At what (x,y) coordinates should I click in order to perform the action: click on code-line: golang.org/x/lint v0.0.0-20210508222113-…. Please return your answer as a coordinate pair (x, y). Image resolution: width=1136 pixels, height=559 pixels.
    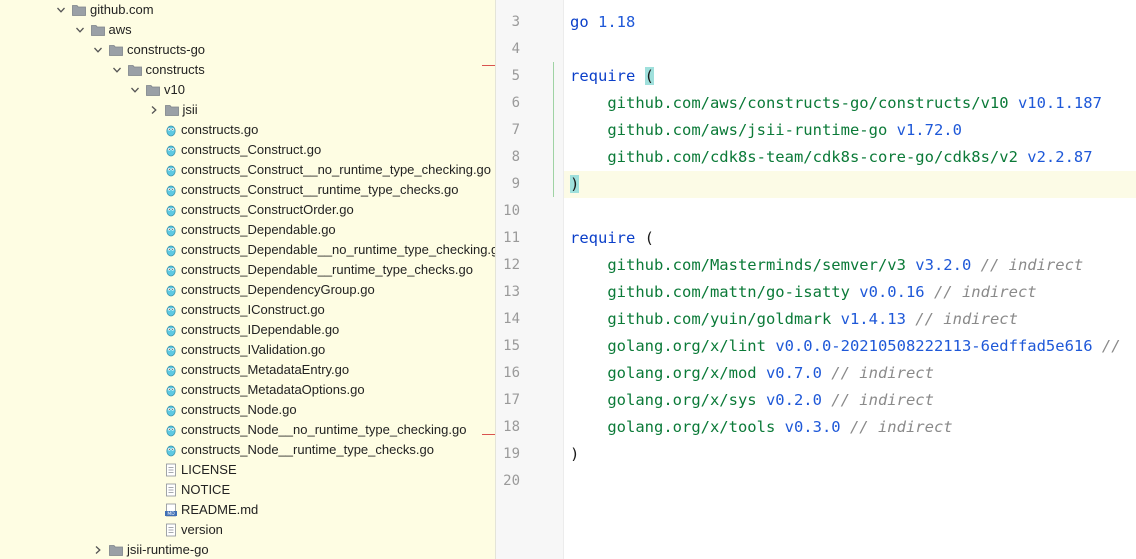
    Looking at the image, I should click on (845, 346).